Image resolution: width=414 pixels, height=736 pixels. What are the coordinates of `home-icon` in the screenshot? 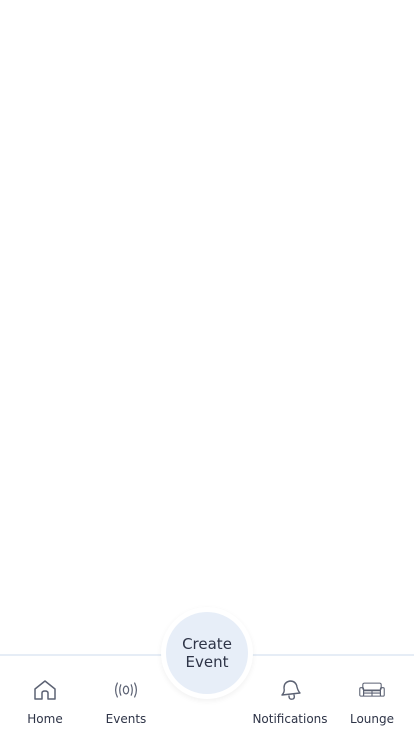 It's located at (45, 690).